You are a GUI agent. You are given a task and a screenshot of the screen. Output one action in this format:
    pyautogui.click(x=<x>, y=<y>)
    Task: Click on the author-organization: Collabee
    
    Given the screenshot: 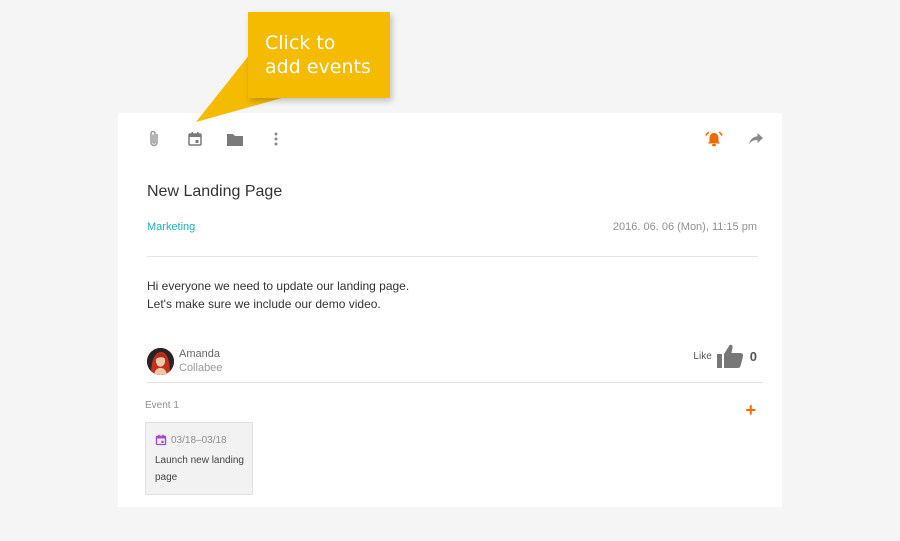 What is the action you would take?
    pyautogui.click(x=201, y=368)
    